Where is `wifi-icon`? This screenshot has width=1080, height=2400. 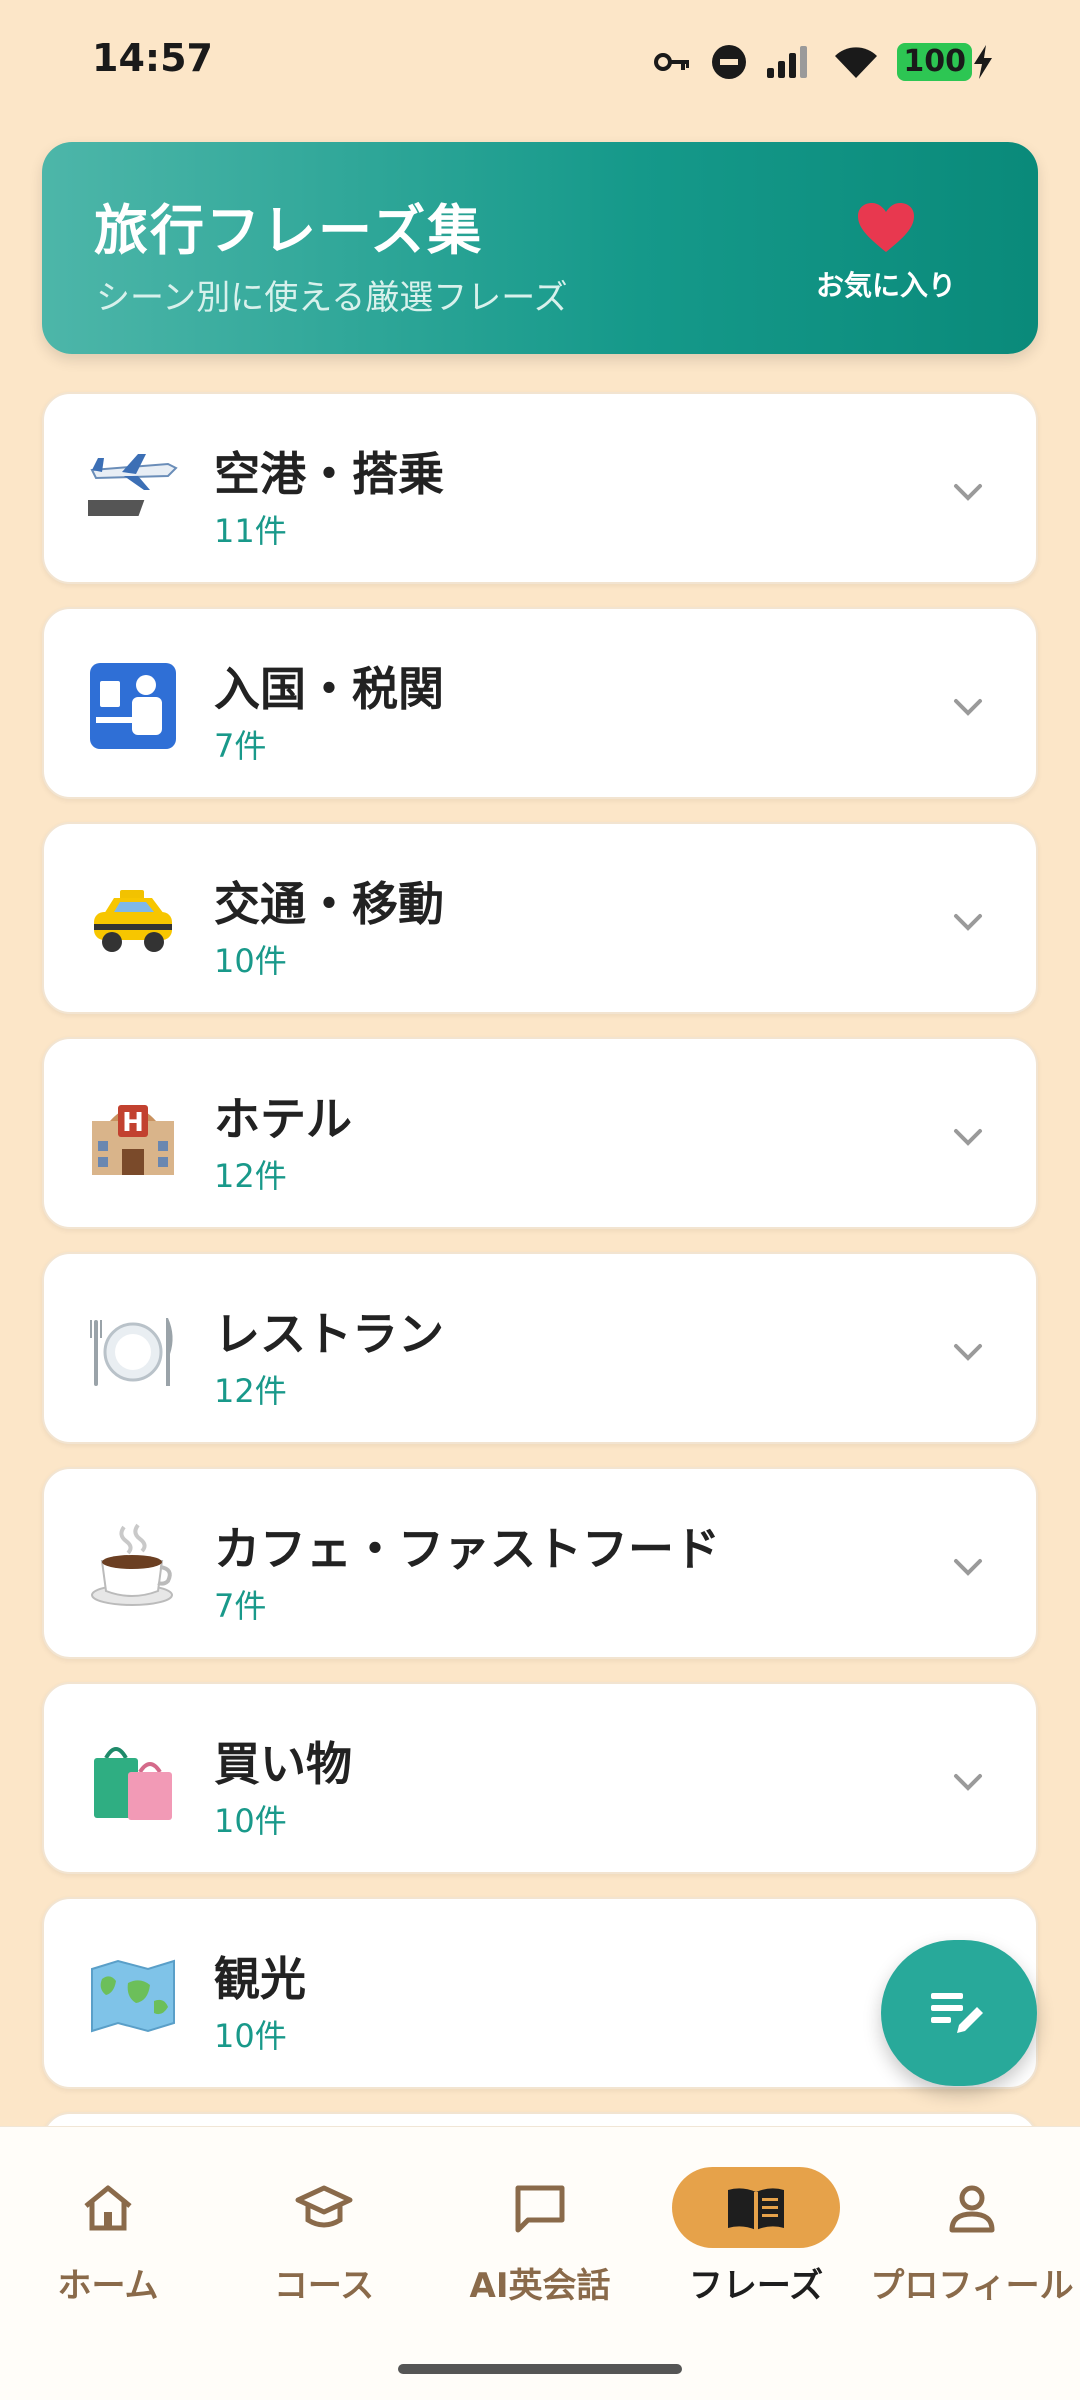 wifi-icon is located at coordinates (856, 62).